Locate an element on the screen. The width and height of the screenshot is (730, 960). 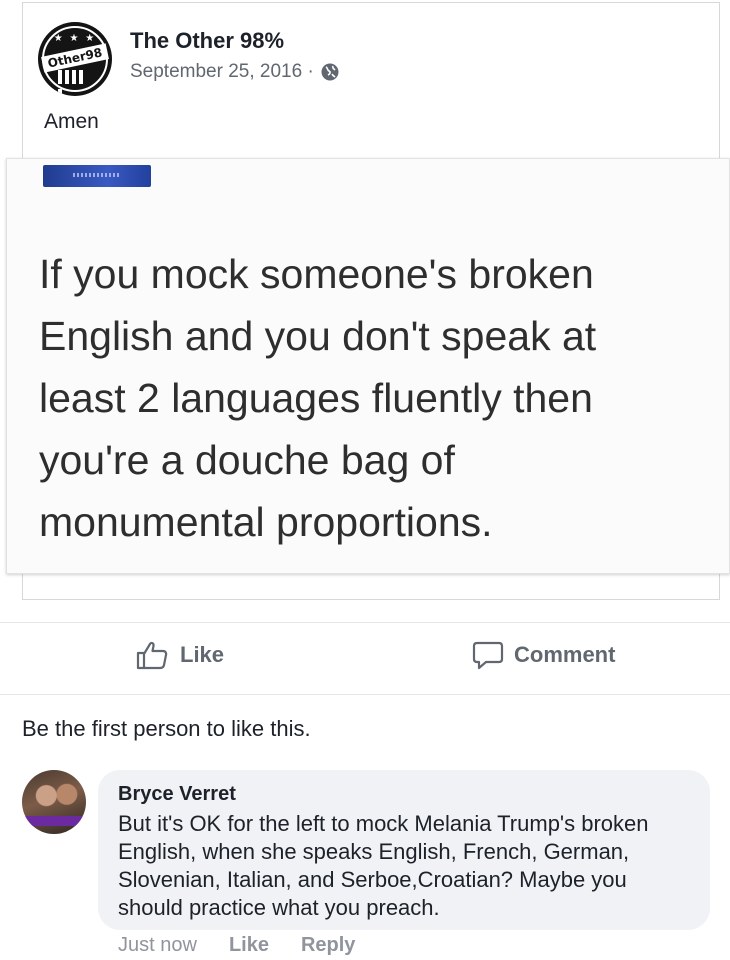
avatar-stars: ★ ★ ★ is located at coordinates (75, 38).